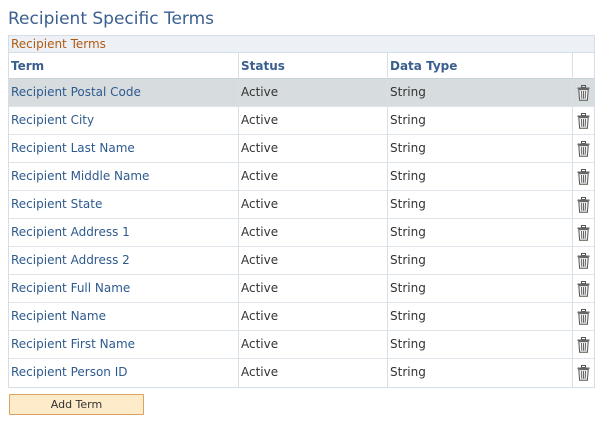 Image resolution: width=613 pixels, height=424 pixels. What do you see at coordinates (124, 316) in the screenshot?
I see `term-link: Recipient Name` at bounding box center [124, 316].